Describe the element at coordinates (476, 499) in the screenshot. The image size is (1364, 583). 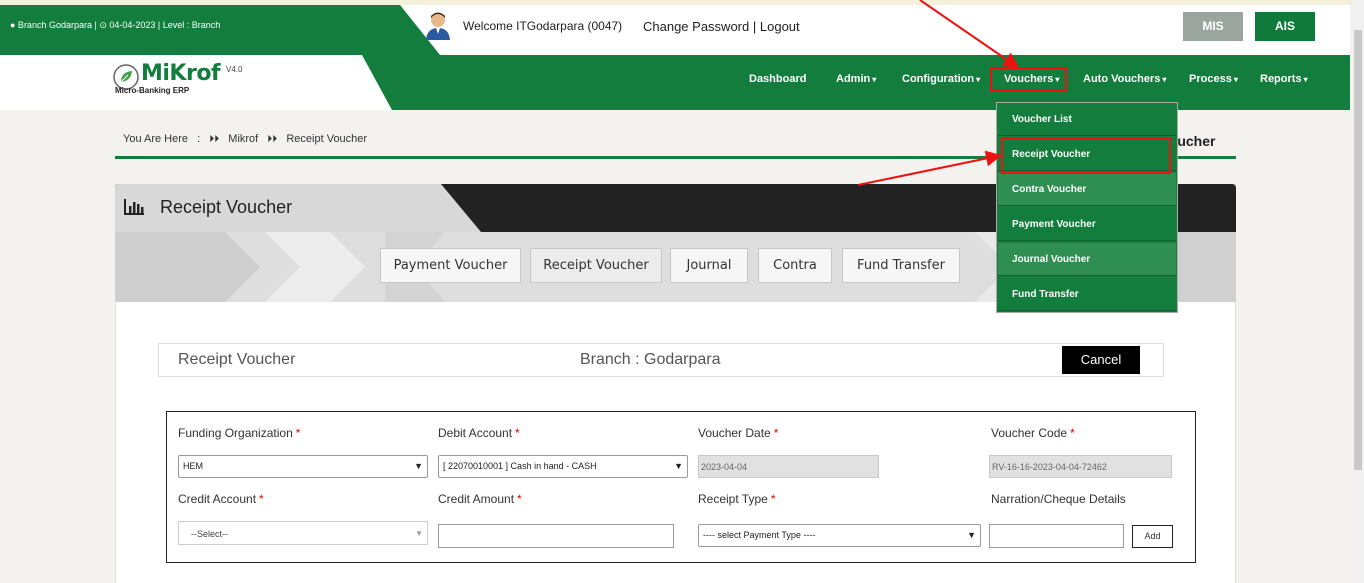
I see `label-text: Credit Amount` at that location.